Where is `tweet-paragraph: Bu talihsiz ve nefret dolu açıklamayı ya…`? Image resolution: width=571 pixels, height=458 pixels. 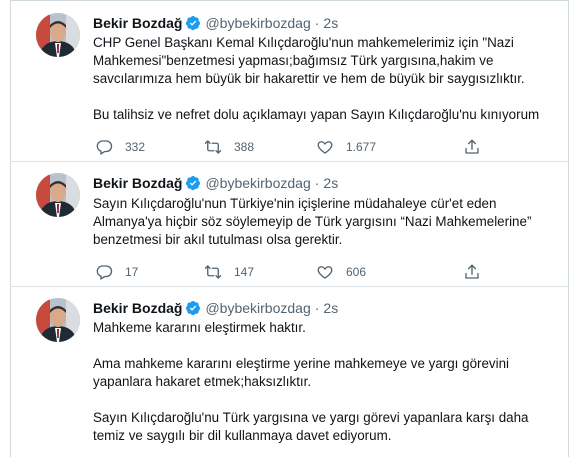
tweet-paragraph: Bu talihsiz ve nefret dolu açıklamayı ya… is located at coordinates (316, 114).